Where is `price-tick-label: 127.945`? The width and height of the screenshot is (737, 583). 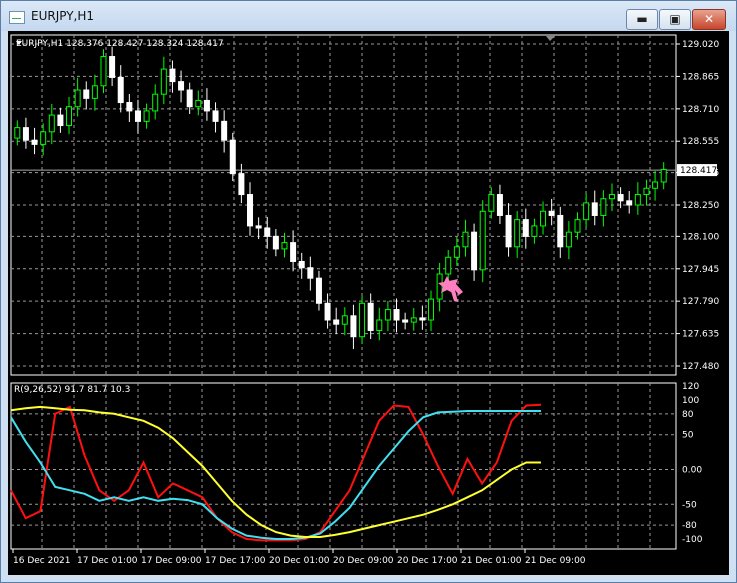 price-tick-label: 127.945 is located at coordinates (700, 270).